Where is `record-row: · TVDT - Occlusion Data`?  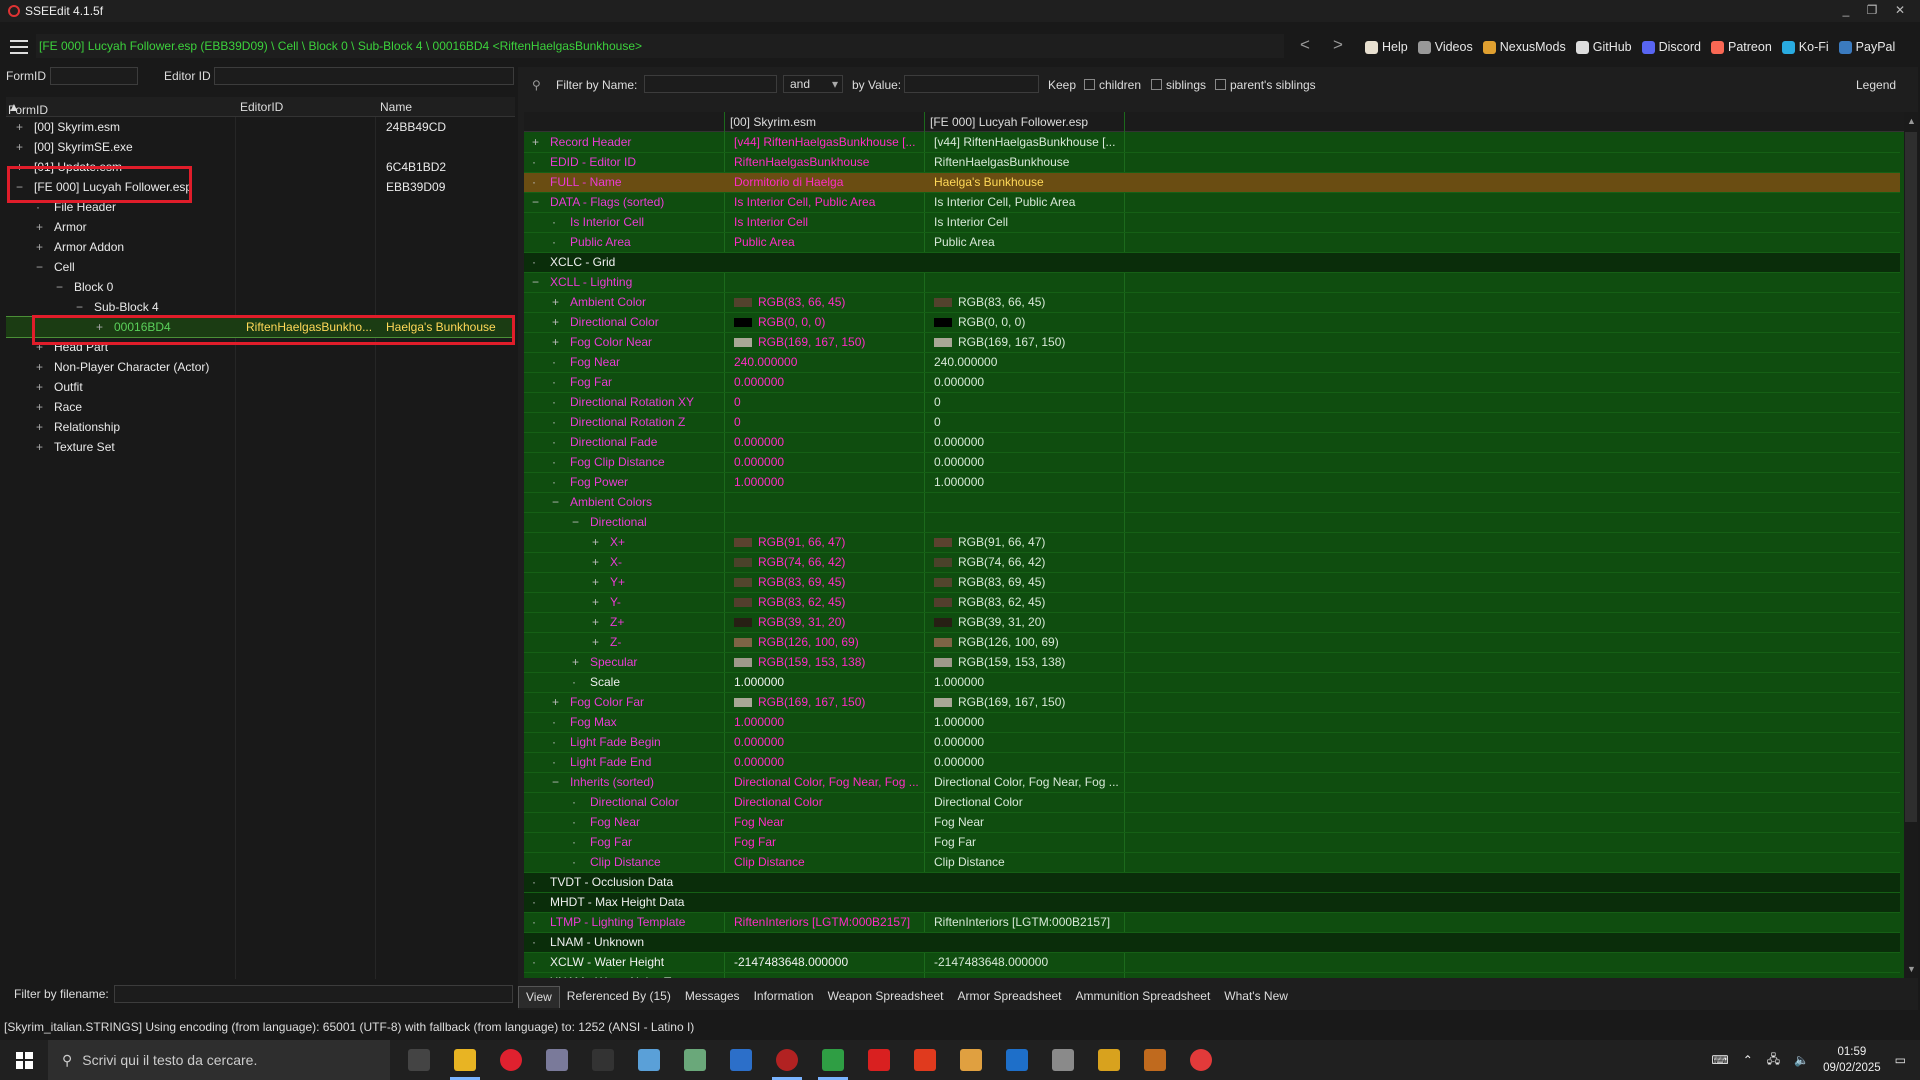 record-row: · TVDT - Occlusion Data is located at coordinates (1212, 883).